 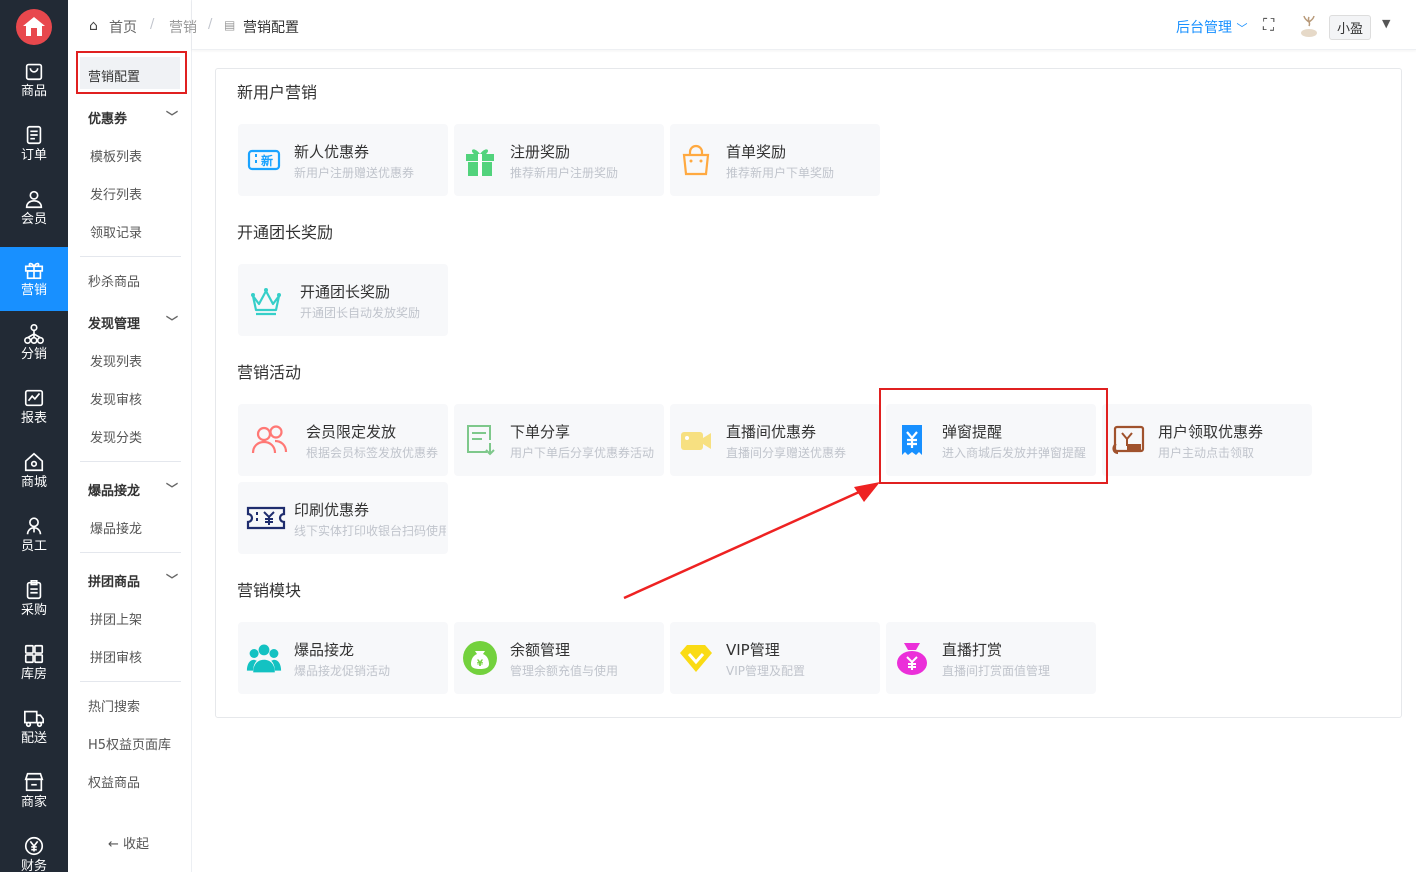 I want to click on card-desc: 管理余额充值与使用, so click(x=564, y=671).